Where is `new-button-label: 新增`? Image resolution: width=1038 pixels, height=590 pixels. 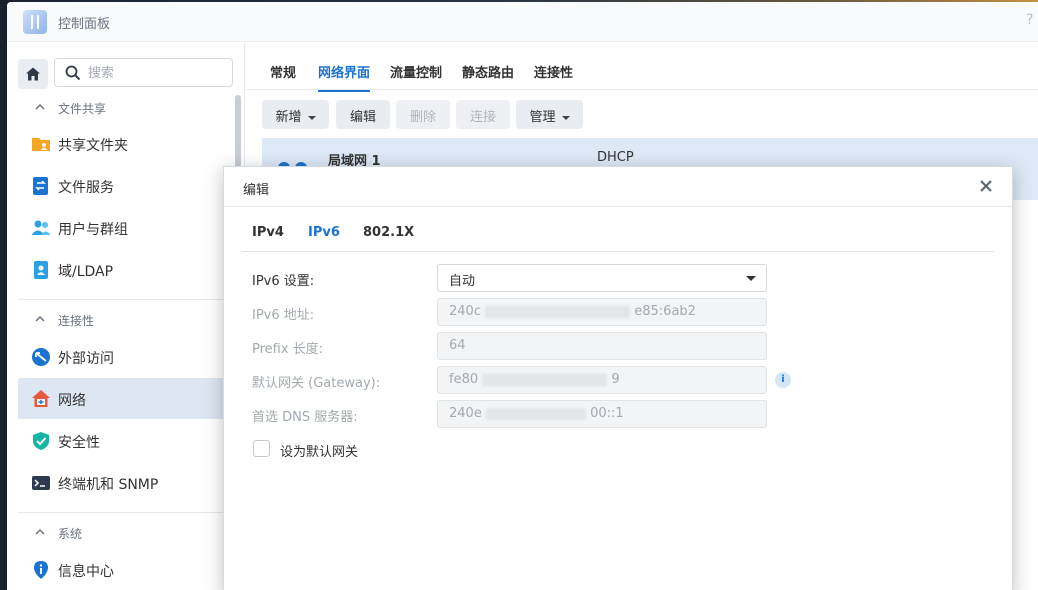 new-button-label: 新增 is located at coordinates (288, 117).